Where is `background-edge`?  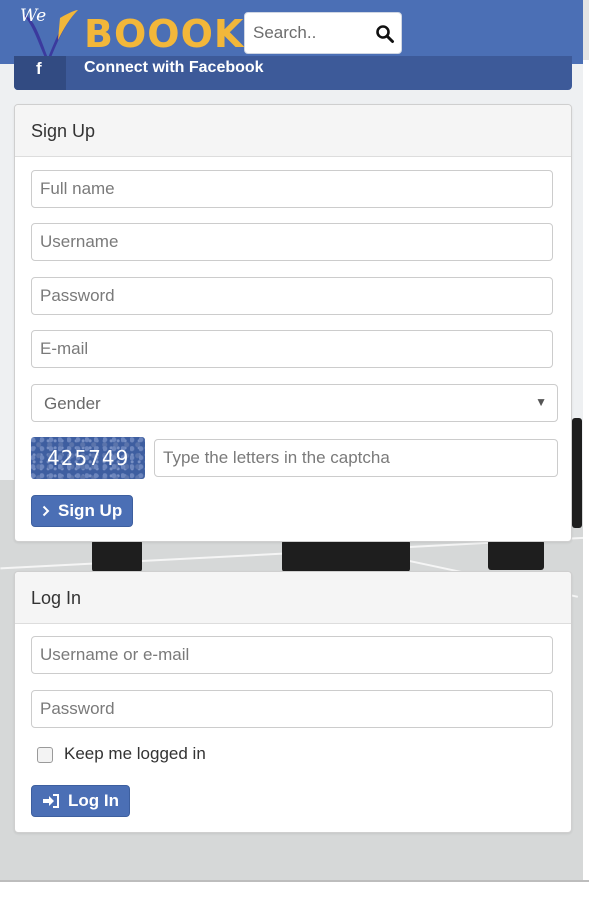 background-edge is located at coordinates (586, 470).